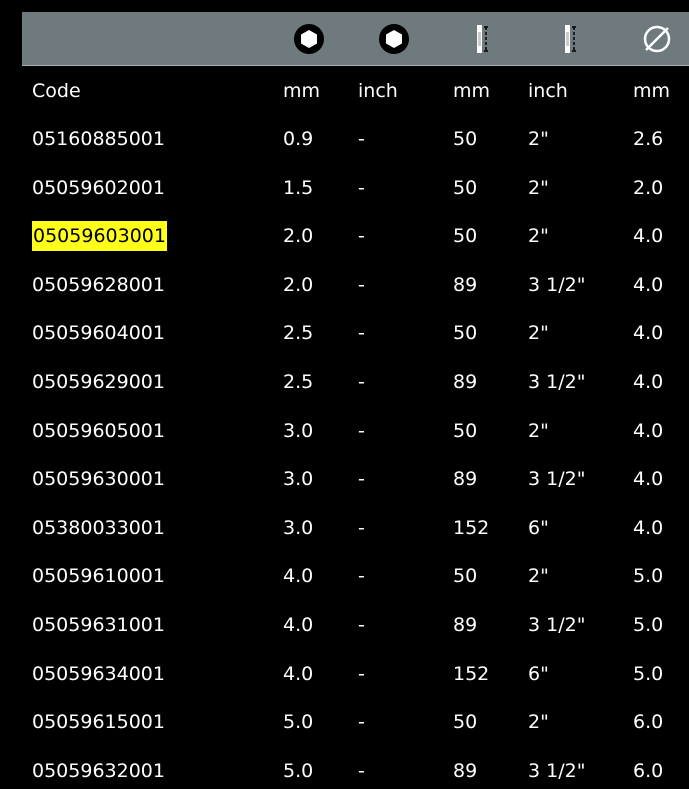  I want to click on cell-code: 05059629001, so click(98, 382).